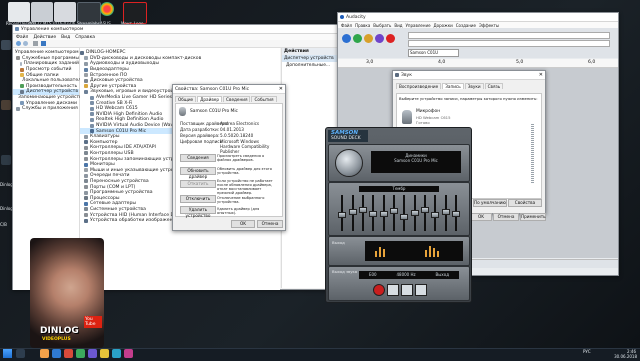 This screenshot has width=640, height=361. Describe the element at coordinates (419, 86) in the screenshot. I see `tab-playback: Воспроизведение` at that location.